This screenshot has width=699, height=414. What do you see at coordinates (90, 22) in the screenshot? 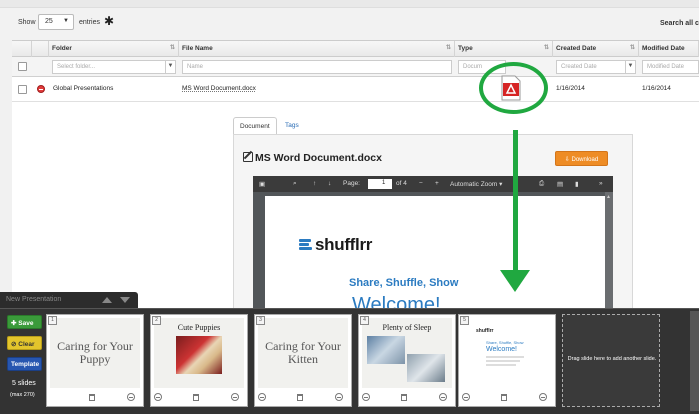
I see `entries-label: entries` at bounding box center [90, 22].